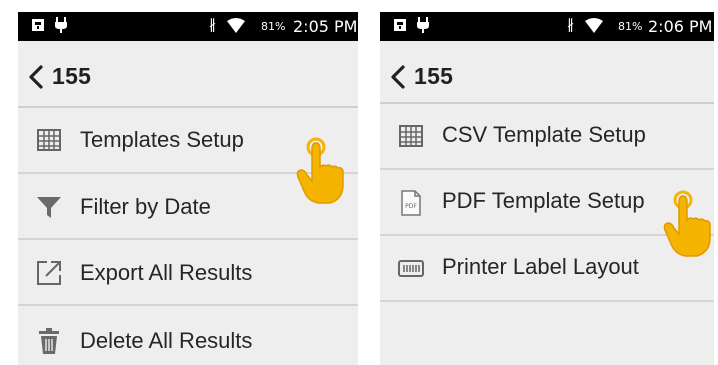 Image resolution: width=718 pixels, height=365 pixels. Describe the element at coordinates (411, 268) in the screenshot. I see `printer-label-icon` at that location.